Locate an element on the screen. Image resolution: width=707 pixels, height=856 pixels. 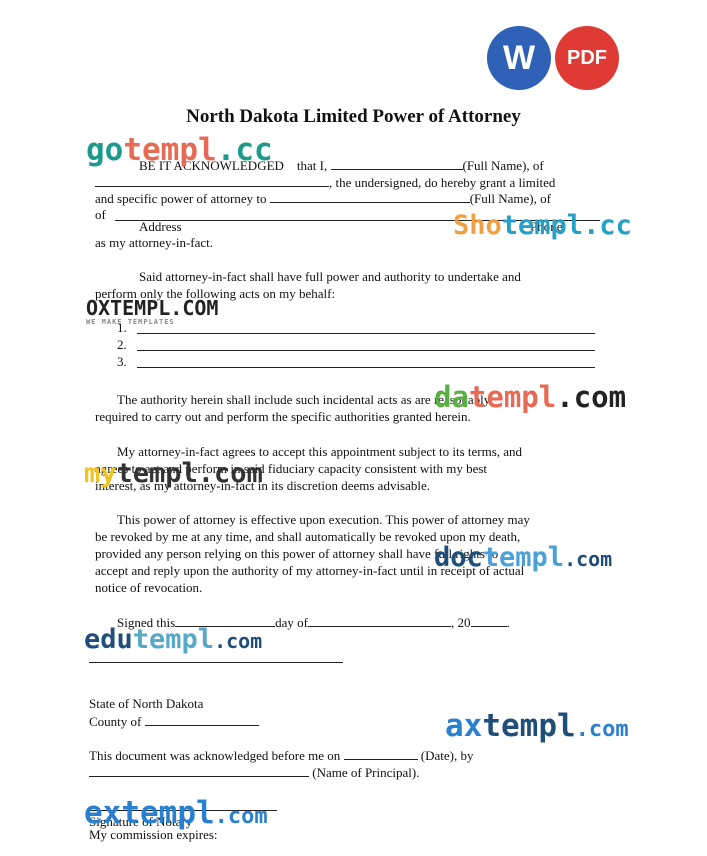
list-item: 2. is located at coordinates (122, 344).